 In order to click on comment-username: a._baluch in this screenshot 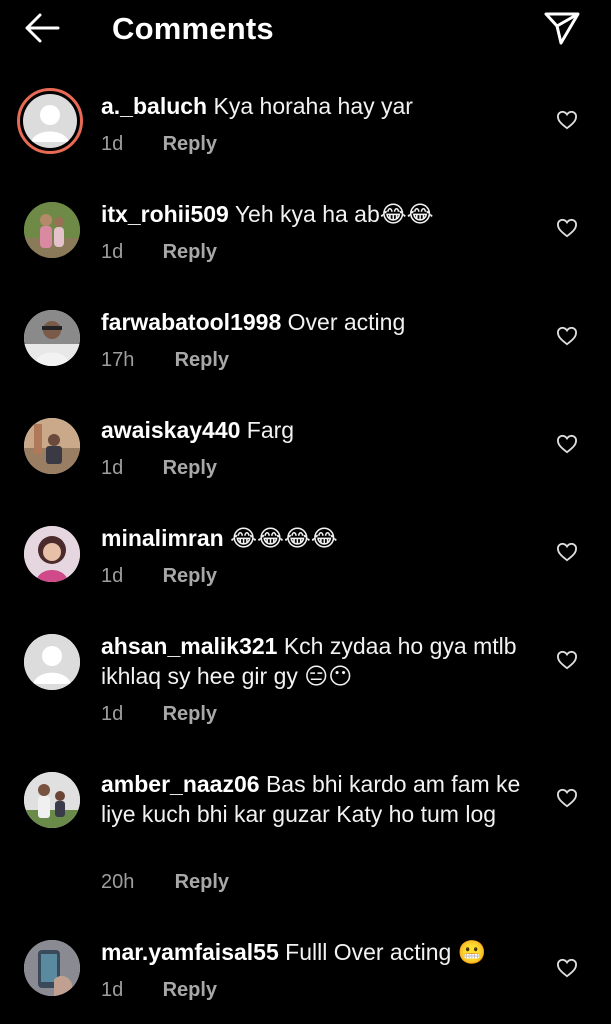, I will do `click(154, 106)`.